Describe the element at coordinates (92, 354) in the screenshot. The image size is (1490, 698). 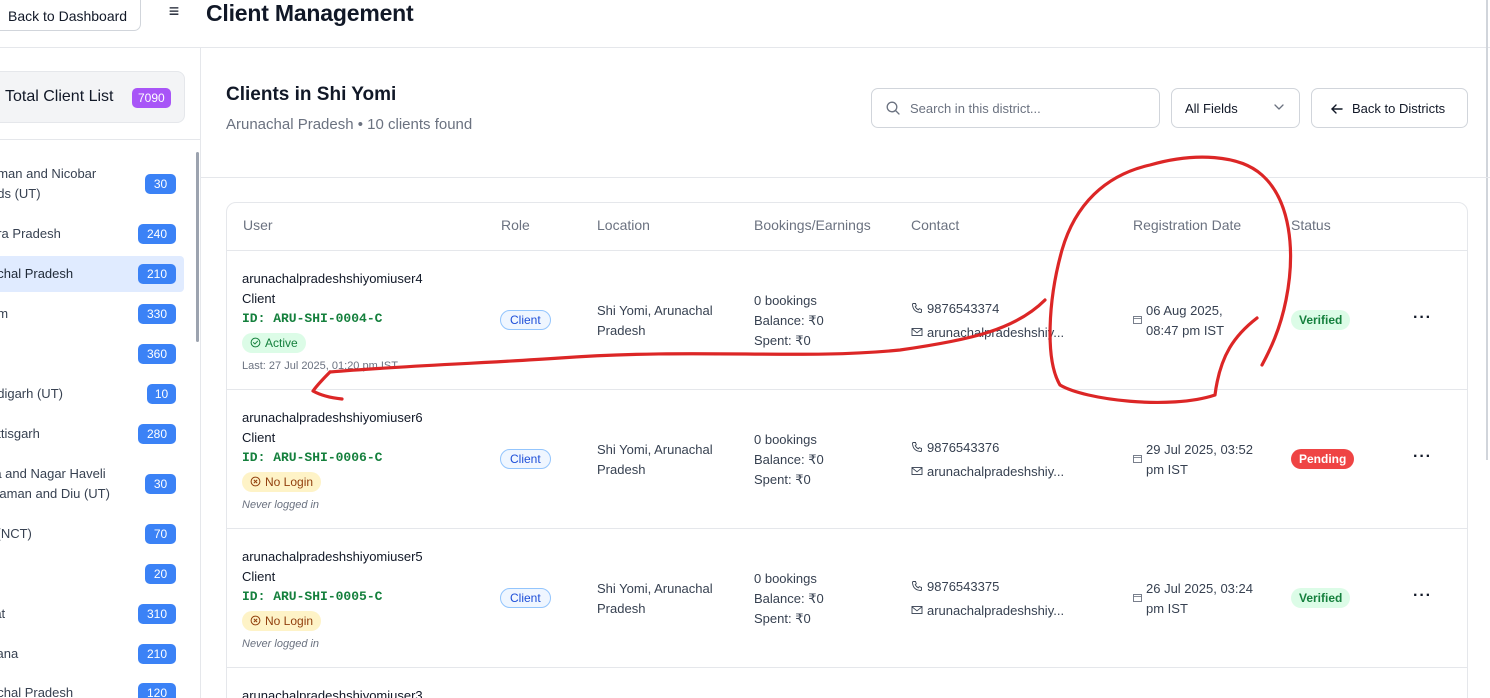
I see `sidebar-item-bihar: r 360` at that location.